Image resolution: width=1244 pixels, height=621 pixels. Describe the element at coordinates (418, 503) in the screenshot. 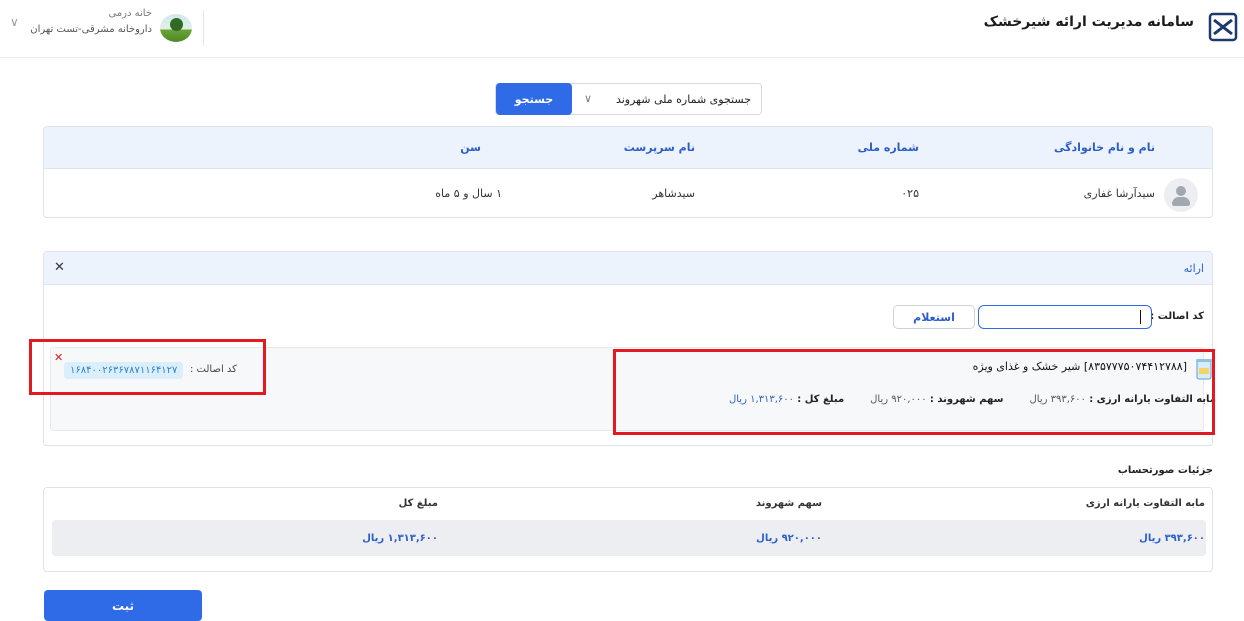

I see `column-header-total: مبلغ کل` at that location.